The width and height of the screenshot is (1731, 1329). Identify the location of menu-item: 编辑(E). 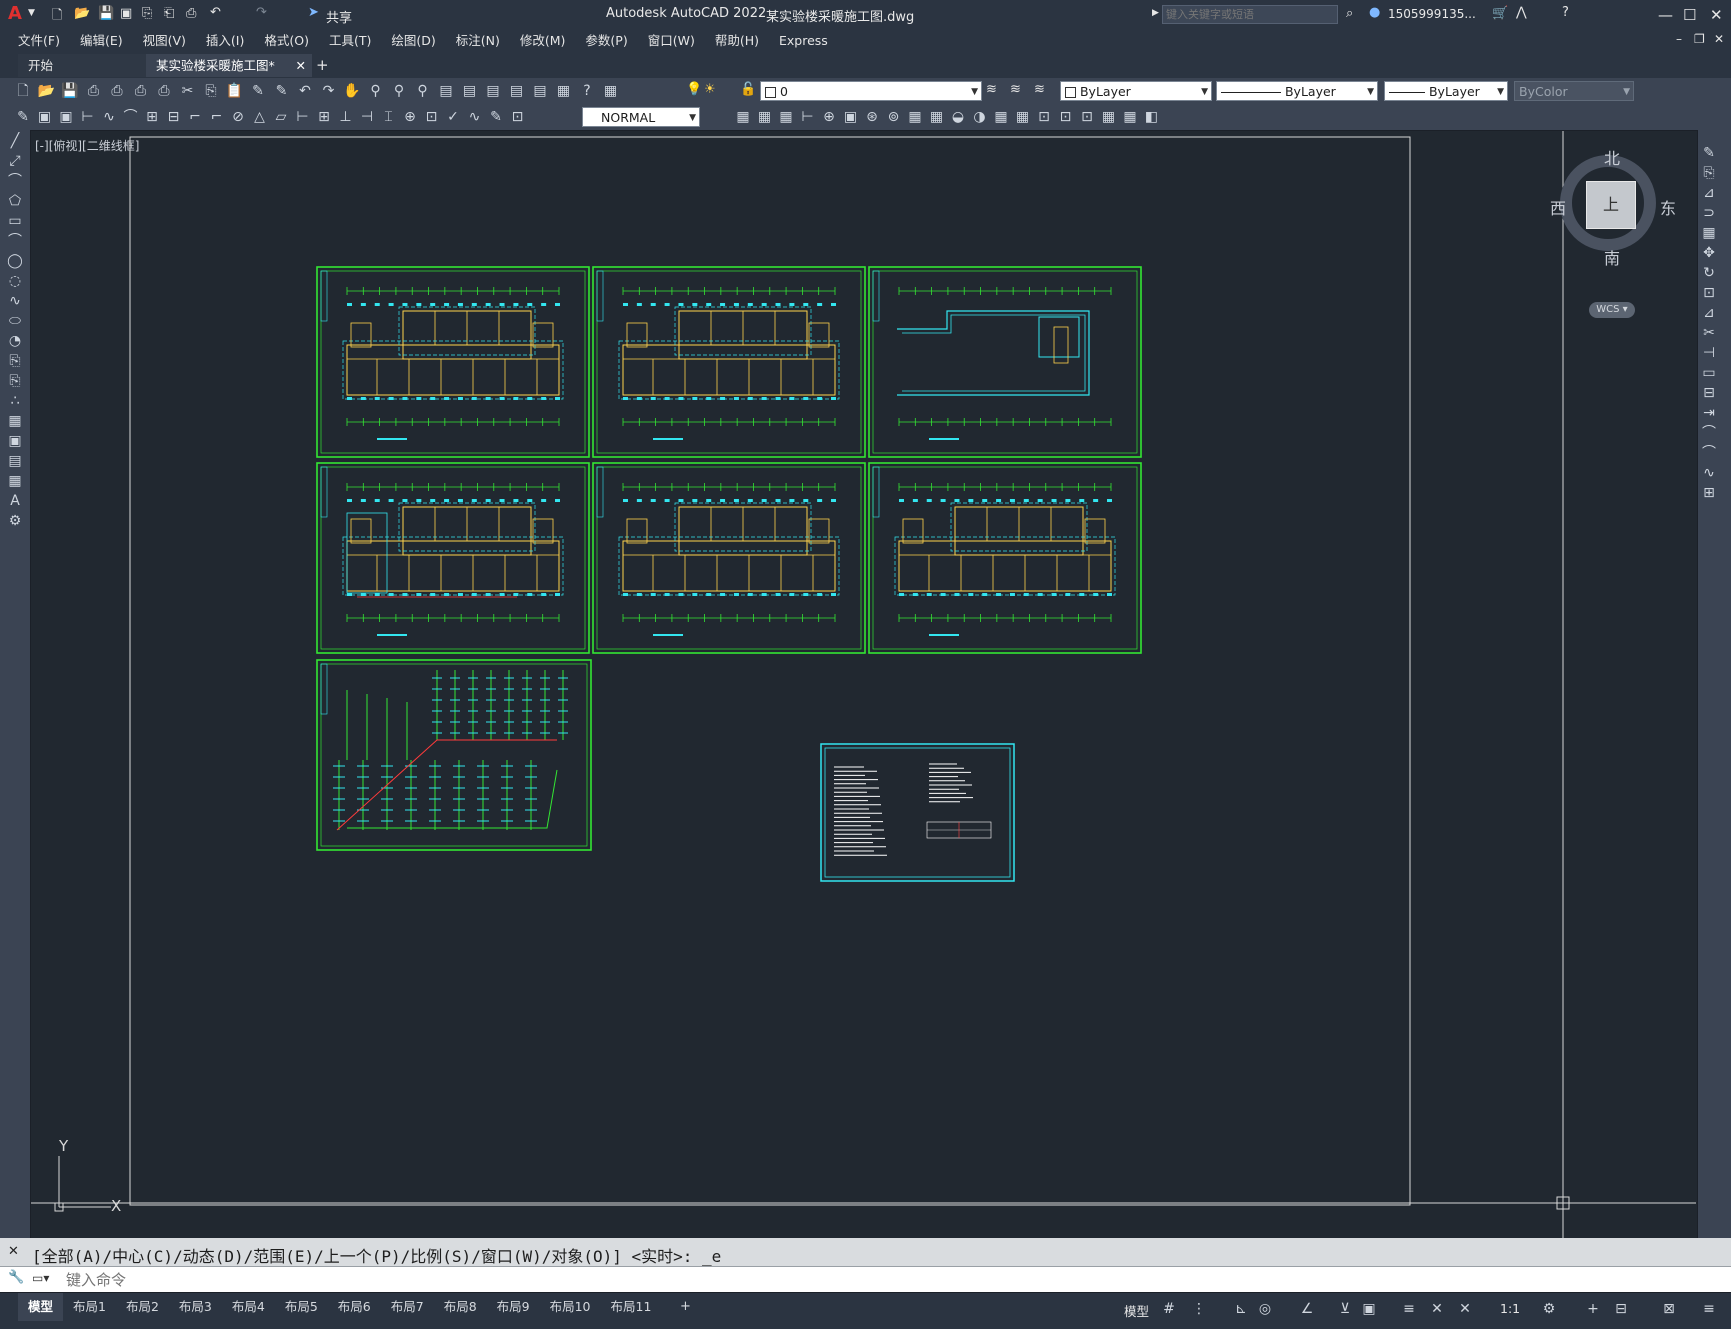
(101, 41).